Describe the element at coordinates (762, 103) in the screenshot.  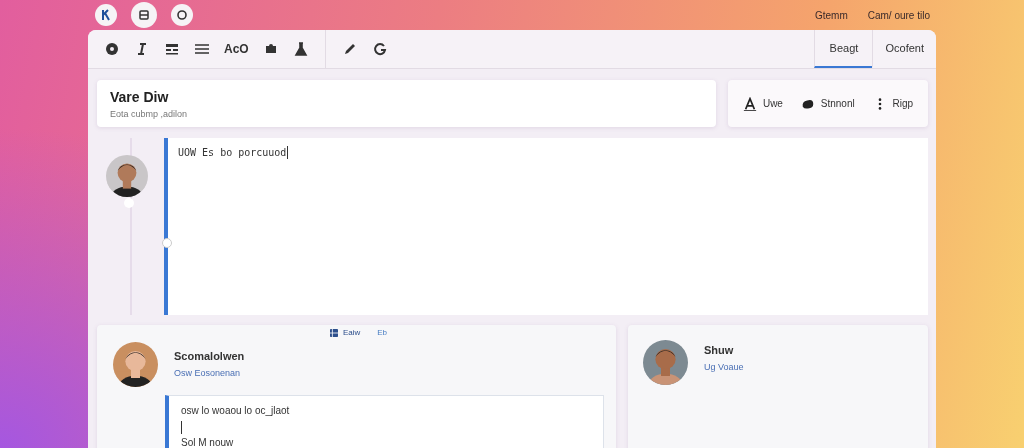
I see `action-button: Uwe` at that location.